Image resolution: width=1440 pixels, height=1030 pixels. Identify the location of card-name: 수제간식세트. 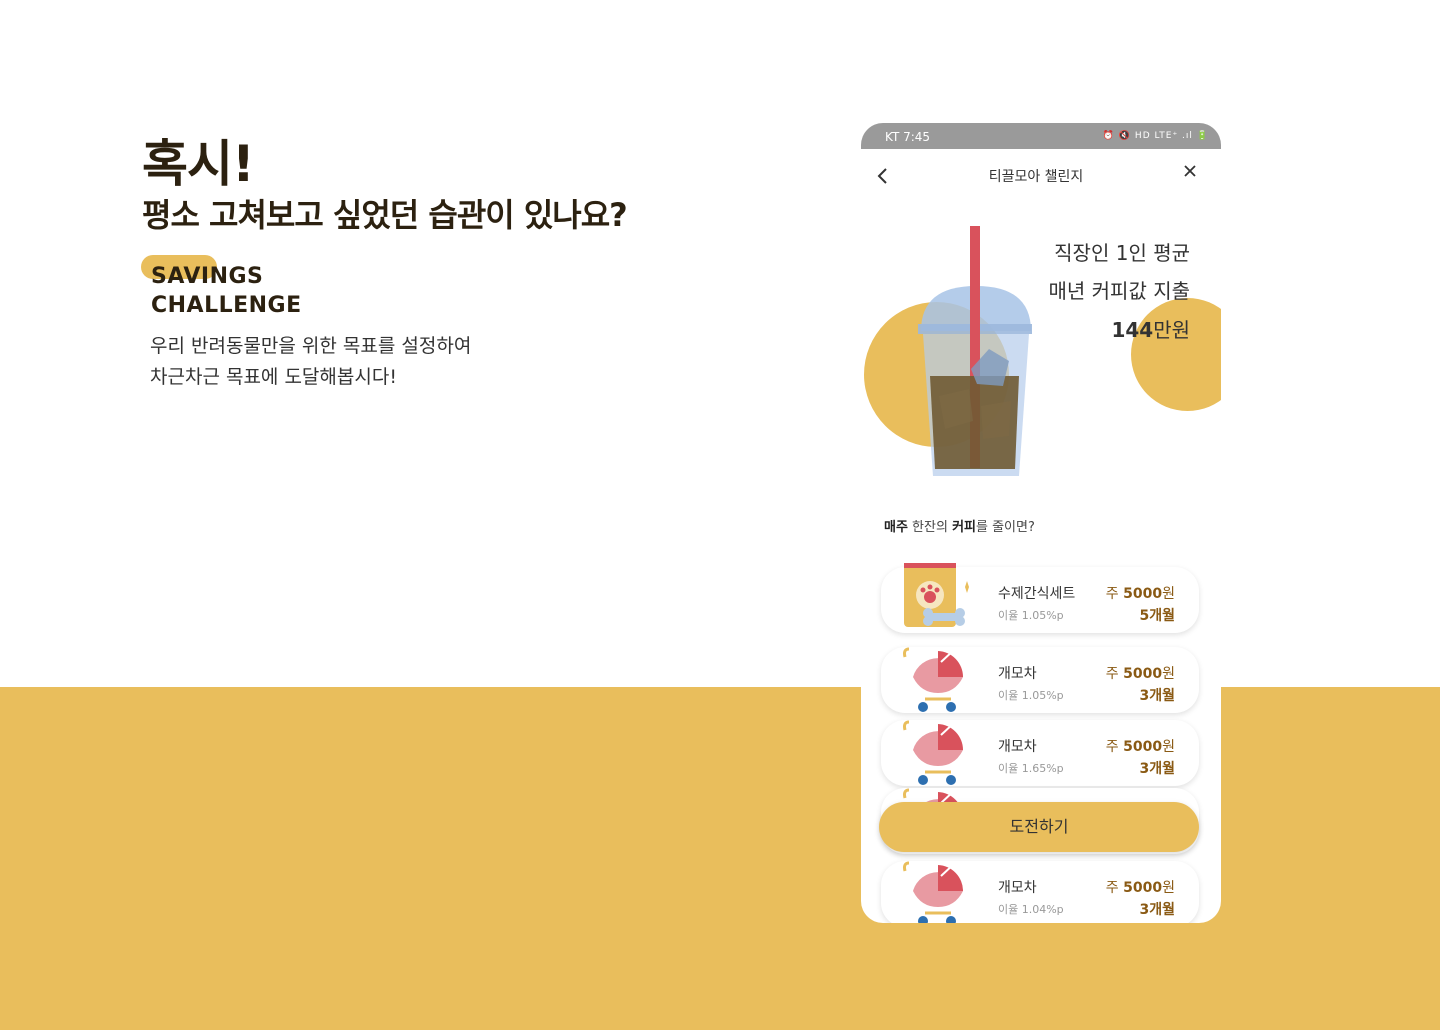
(1037, 594).